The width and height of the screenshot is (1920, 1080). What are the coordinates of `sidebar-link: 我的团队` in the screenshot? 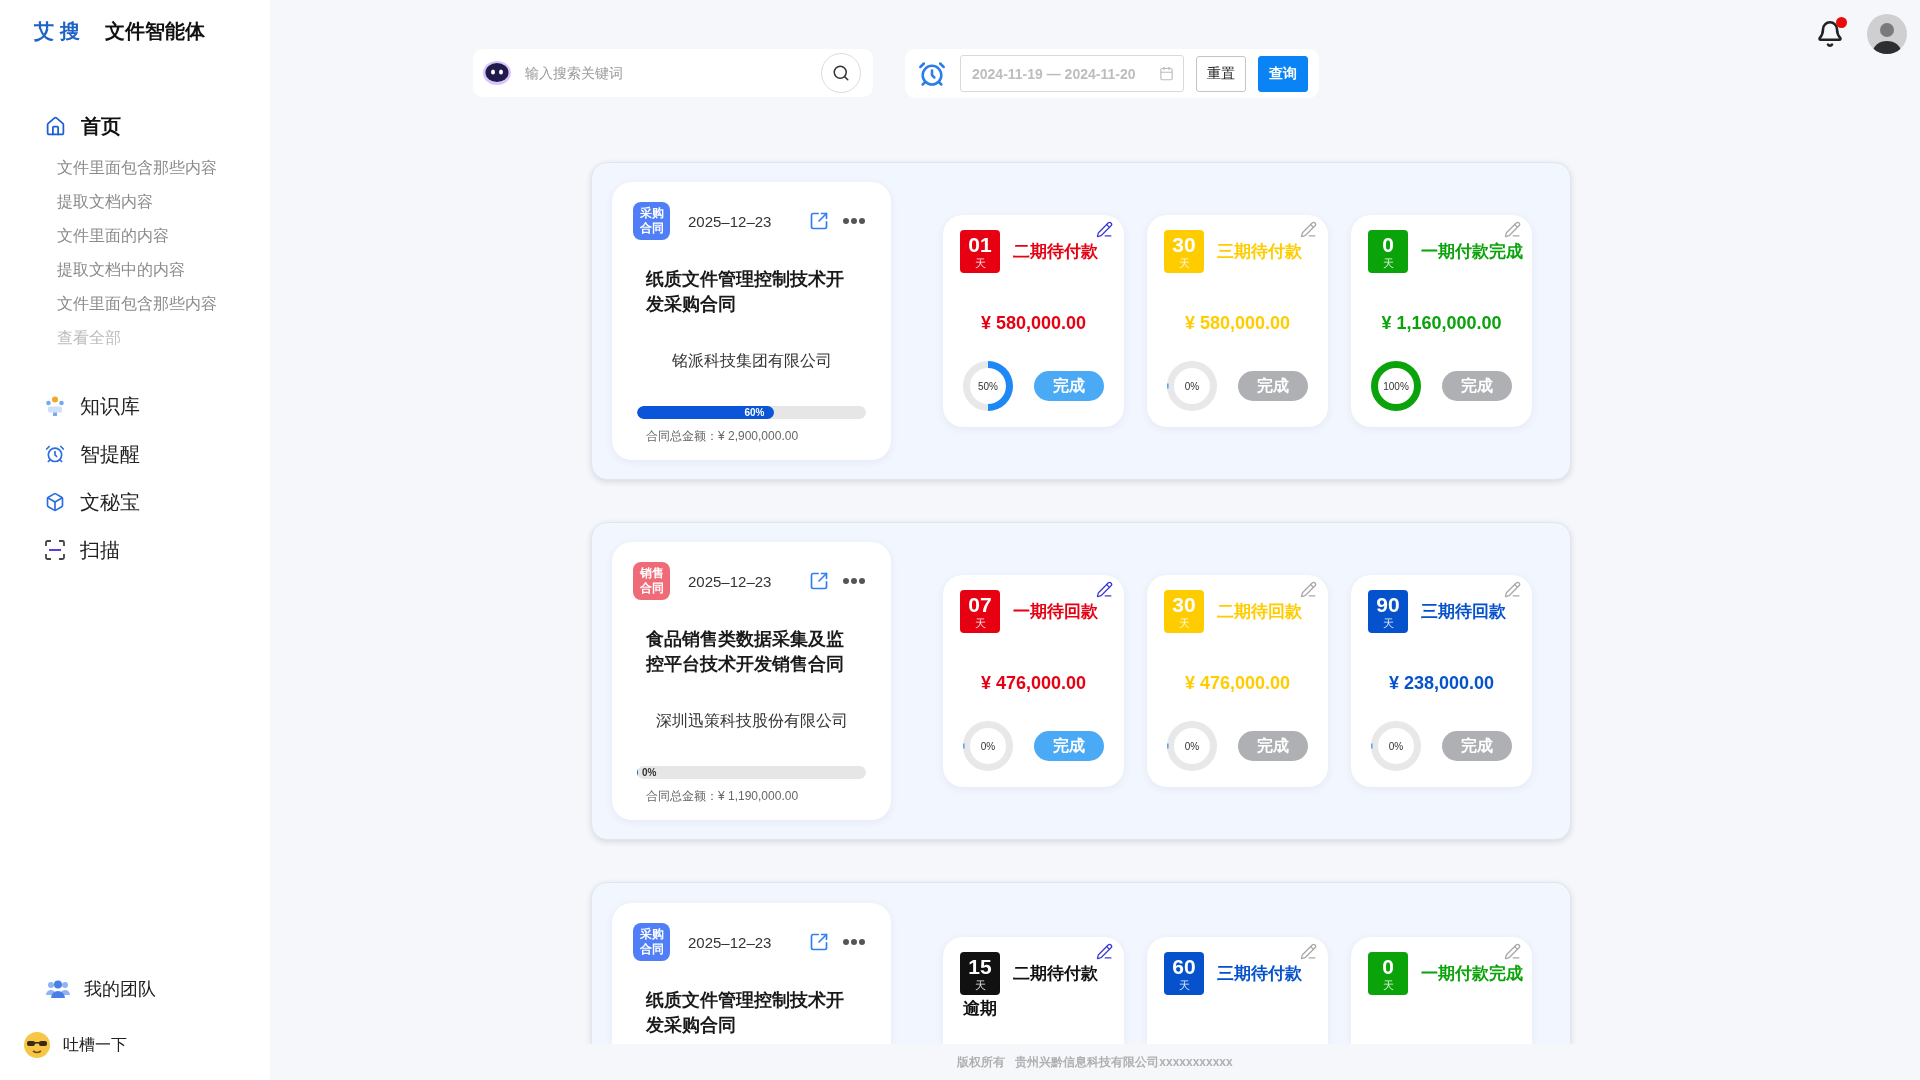 It's located at (135, 989).